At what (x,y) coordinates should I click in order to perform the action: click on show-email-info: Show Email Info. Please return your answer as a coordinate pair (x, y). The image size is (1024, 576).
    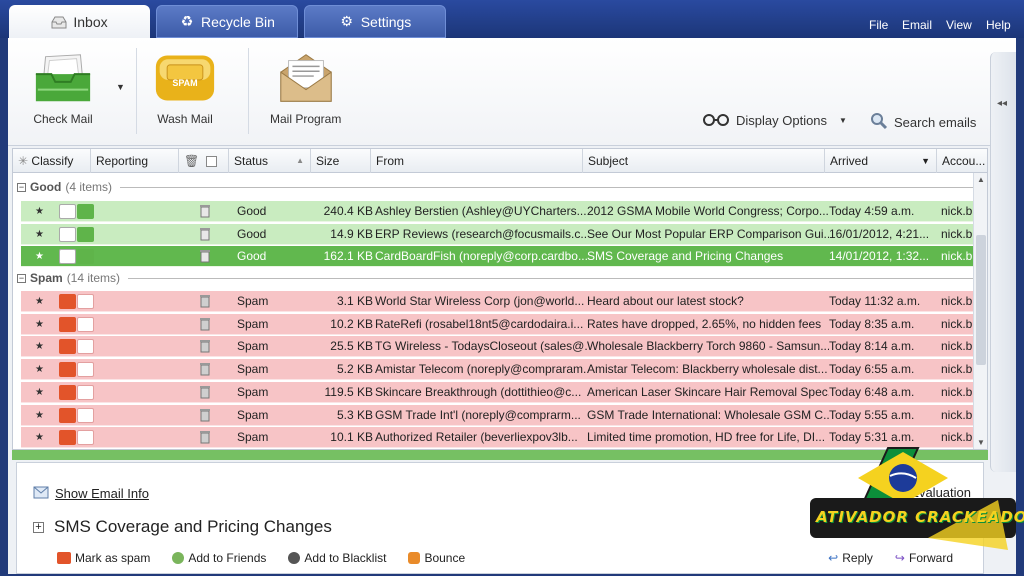
    Looking at the image, I should click on (91, 493).